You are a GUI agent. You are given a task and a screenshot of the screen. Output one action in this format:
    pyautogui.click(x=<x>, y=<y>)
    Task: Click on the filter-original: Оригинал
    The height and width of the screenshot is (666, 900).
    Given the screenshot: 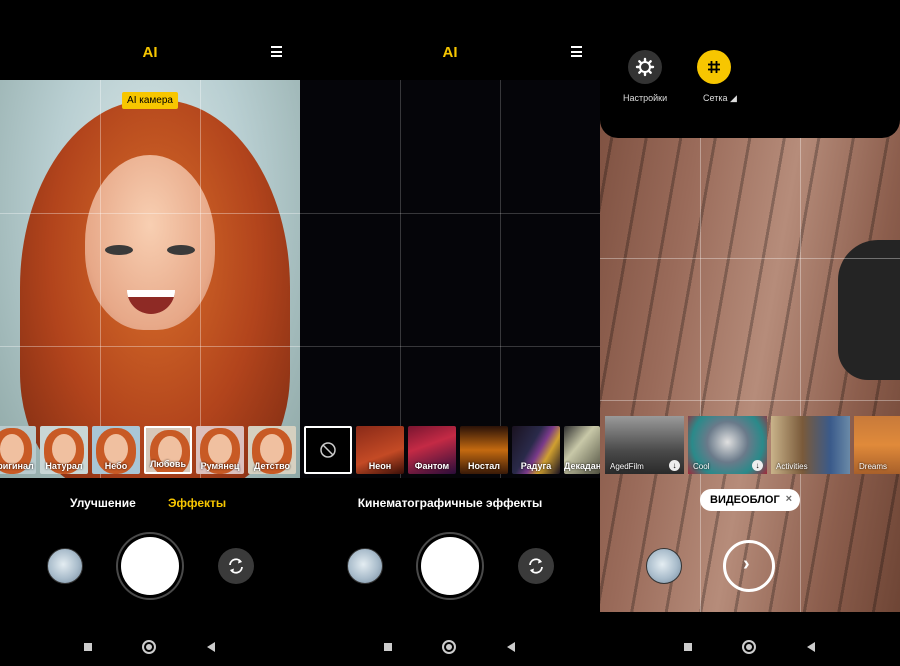 What is the action you would take?
    pyautogui.click(x=18, y=450)
    